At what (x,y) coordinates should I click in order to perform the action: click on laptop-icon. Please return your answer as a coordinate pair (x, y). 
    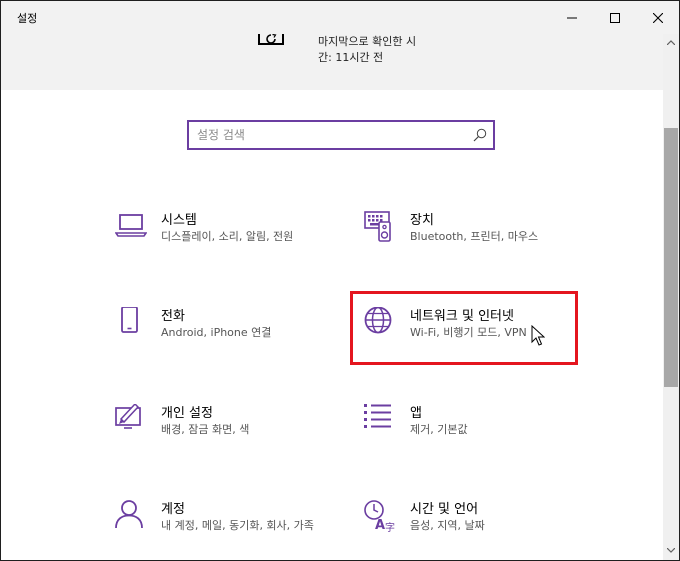
    Looking at the image, I should click on (131, 225).